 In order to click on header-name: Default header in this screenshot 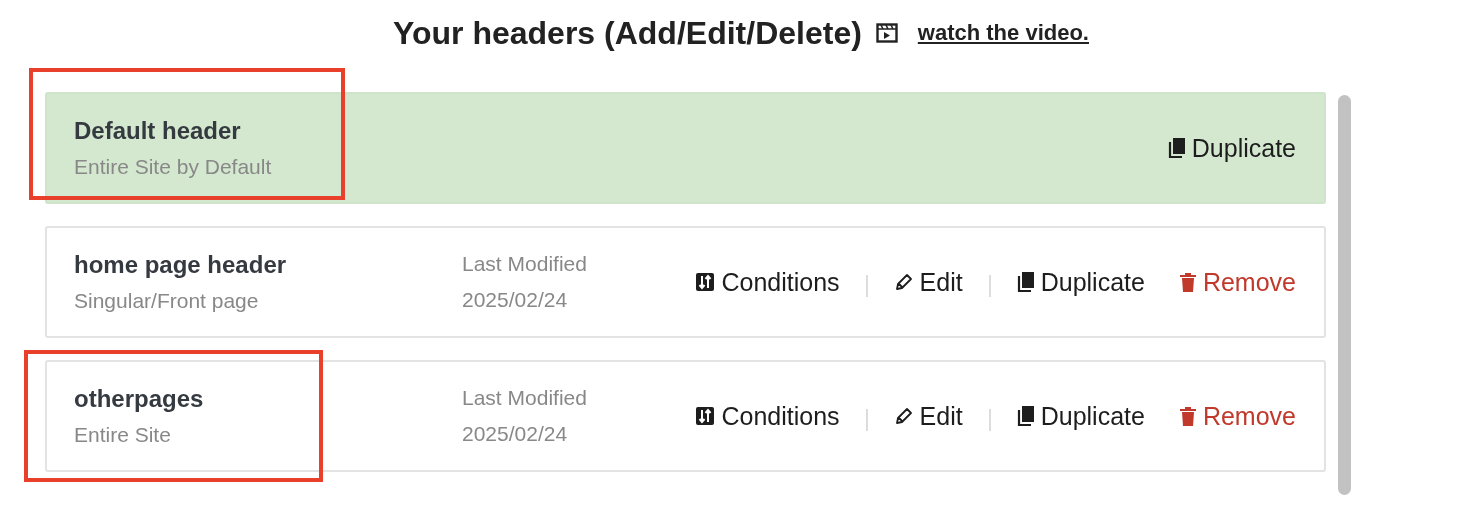, I will do `click(158, 131)`.